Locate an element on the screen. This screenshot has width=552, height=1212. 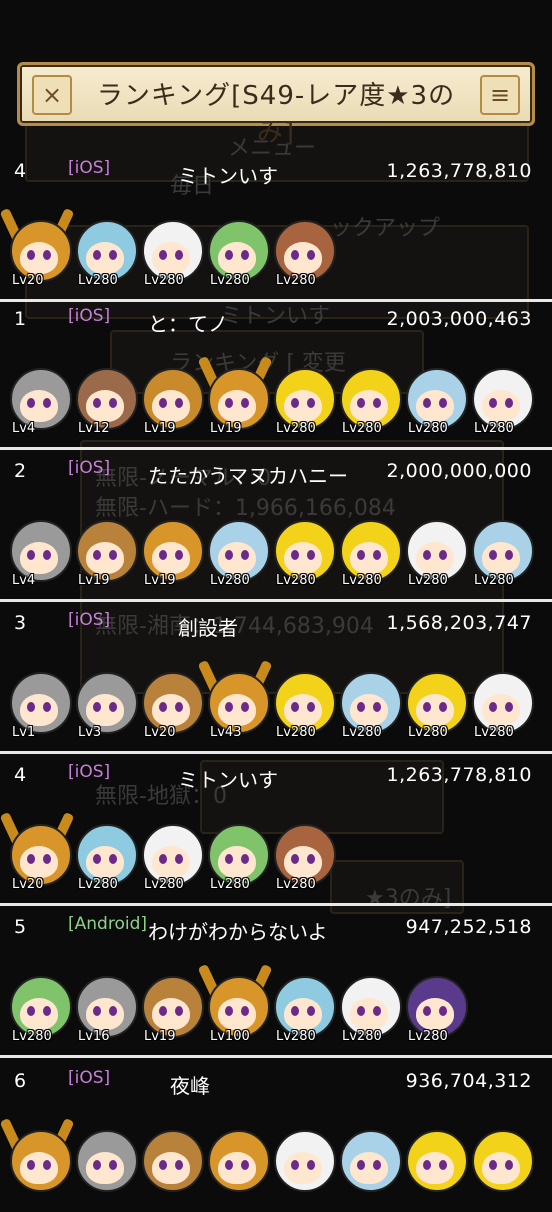
ranking-row: 6 [iOS] 夜峰 936,704,312 is located at coordinates (276, 1137).